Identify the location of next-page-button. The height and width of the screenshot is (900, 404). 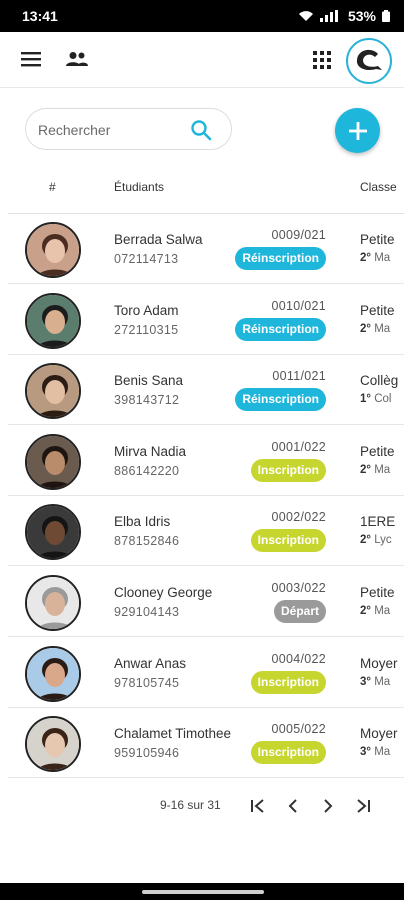
(328, 806).